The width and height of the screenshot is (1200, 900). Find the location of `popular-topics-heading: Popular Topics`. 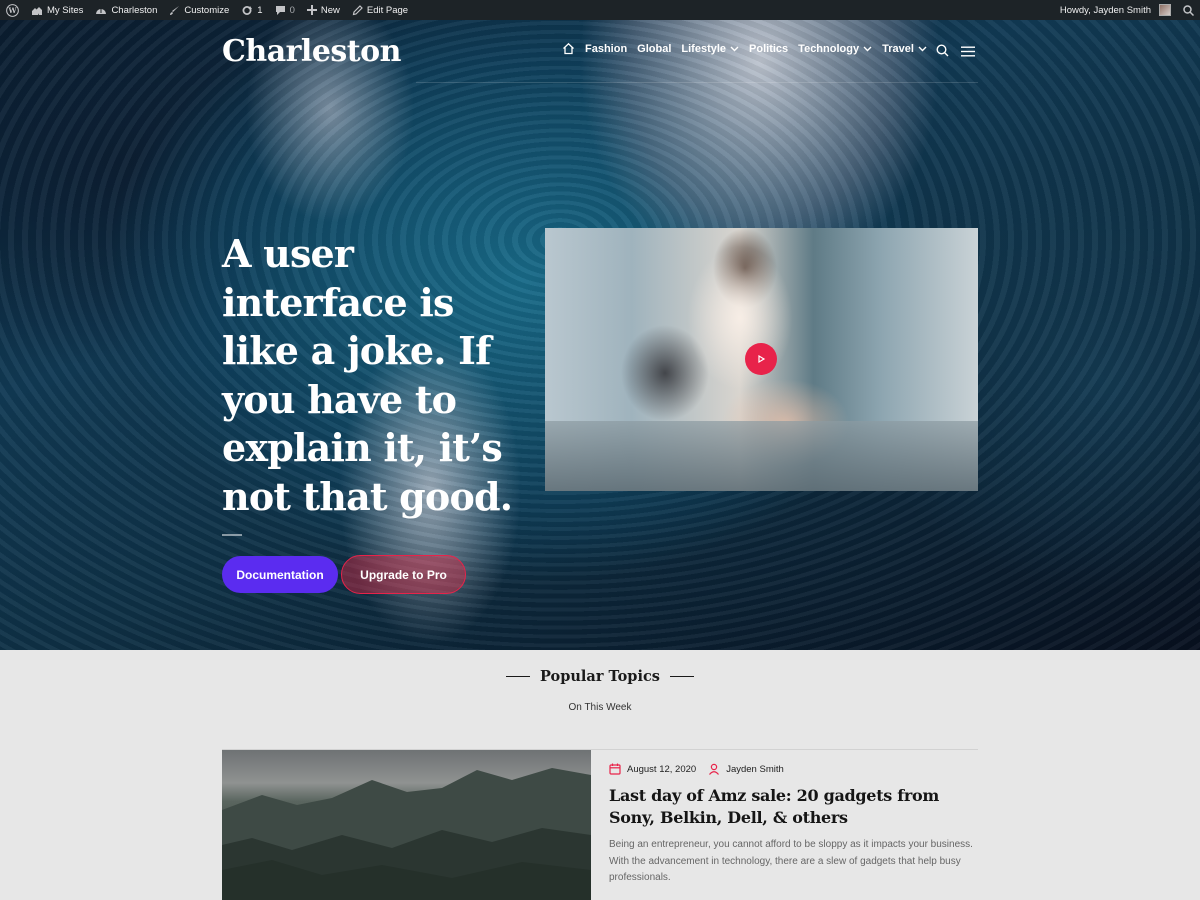

popular-topics-heading: Popular Topics is located at coordinates (600, 676).